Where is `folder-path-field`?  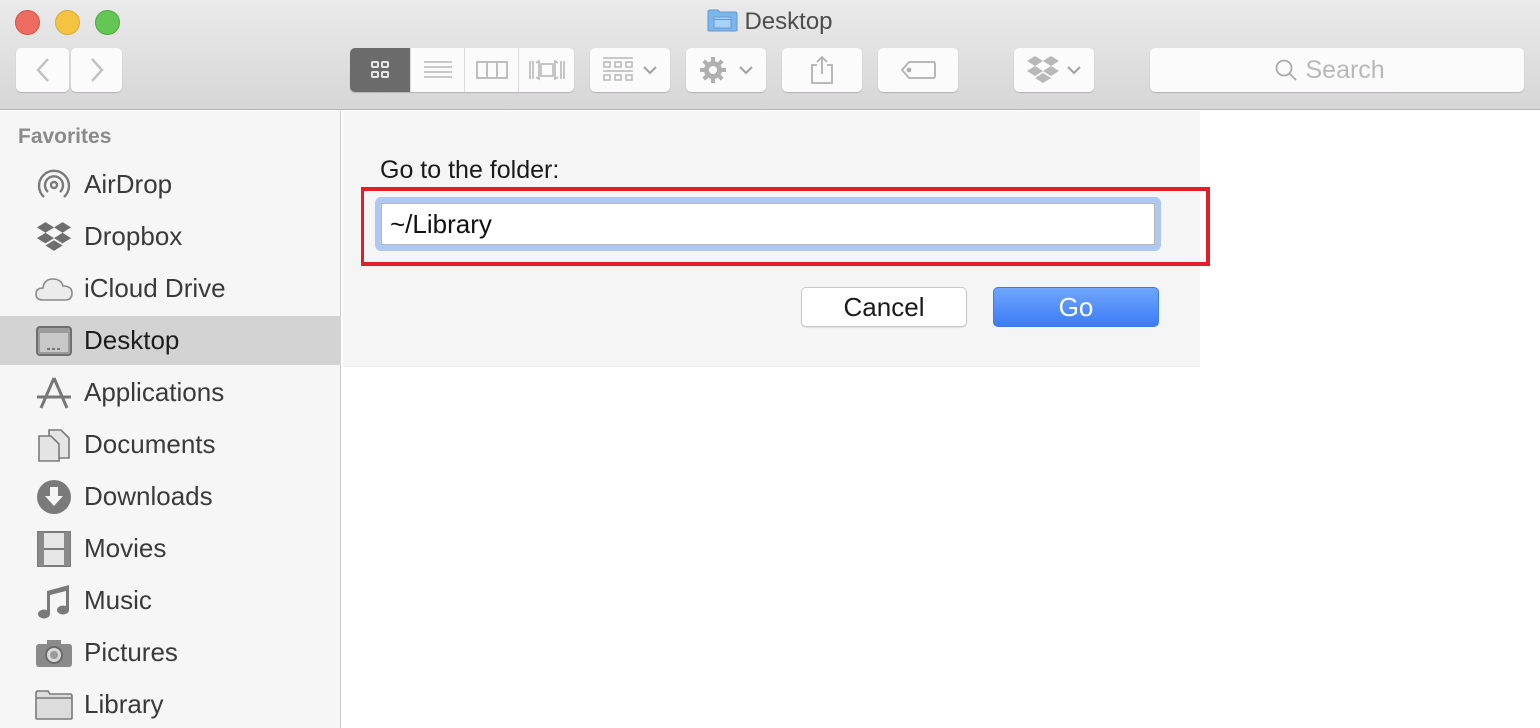 folder-path-field is located at coordinates (768, 224).